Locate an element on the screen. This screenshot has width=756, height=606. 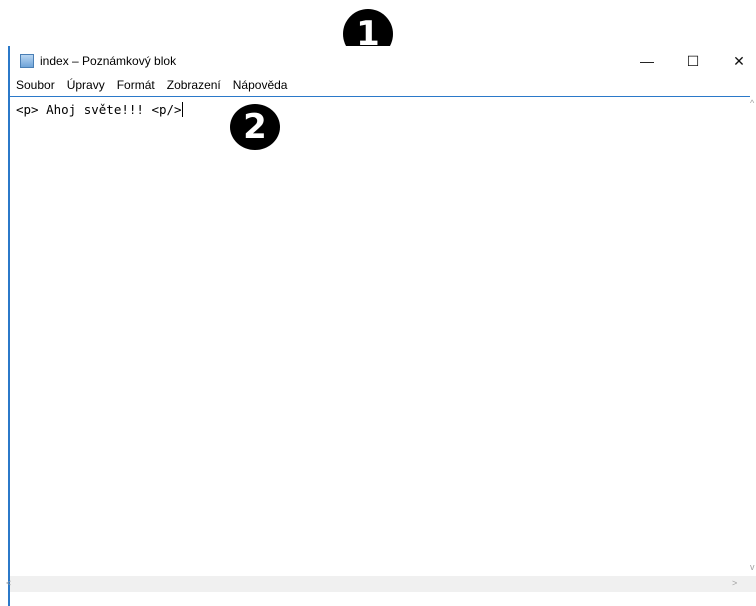
maximize-button: ☐ is located at coordinates (693, 61).